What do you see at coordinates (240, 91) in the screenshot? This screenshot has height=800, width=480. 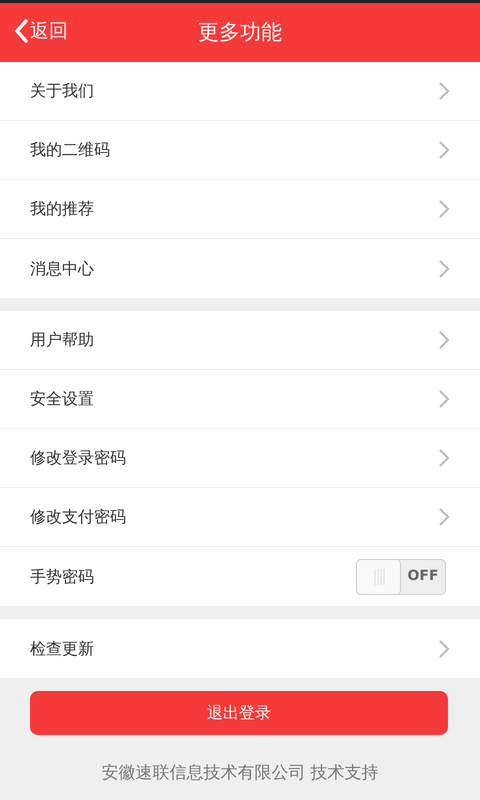 I see `menu-item: 关于我们` at bounding box center [240, 91].